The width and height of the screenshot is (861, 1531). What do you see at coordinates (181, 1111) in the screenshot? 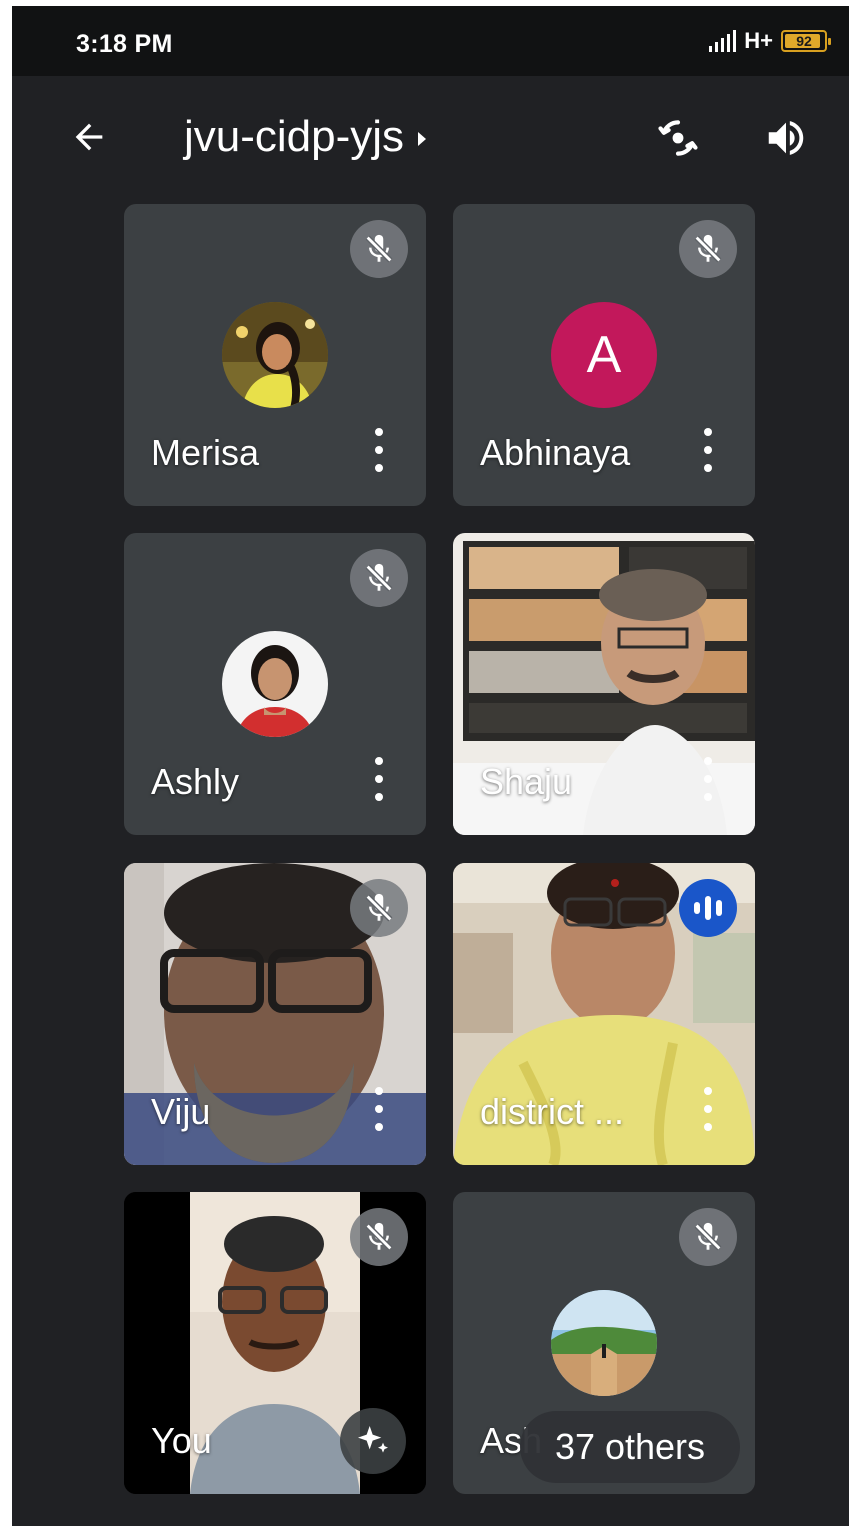
I see `participant-name: Viju` at bounding box center [181, 1111].